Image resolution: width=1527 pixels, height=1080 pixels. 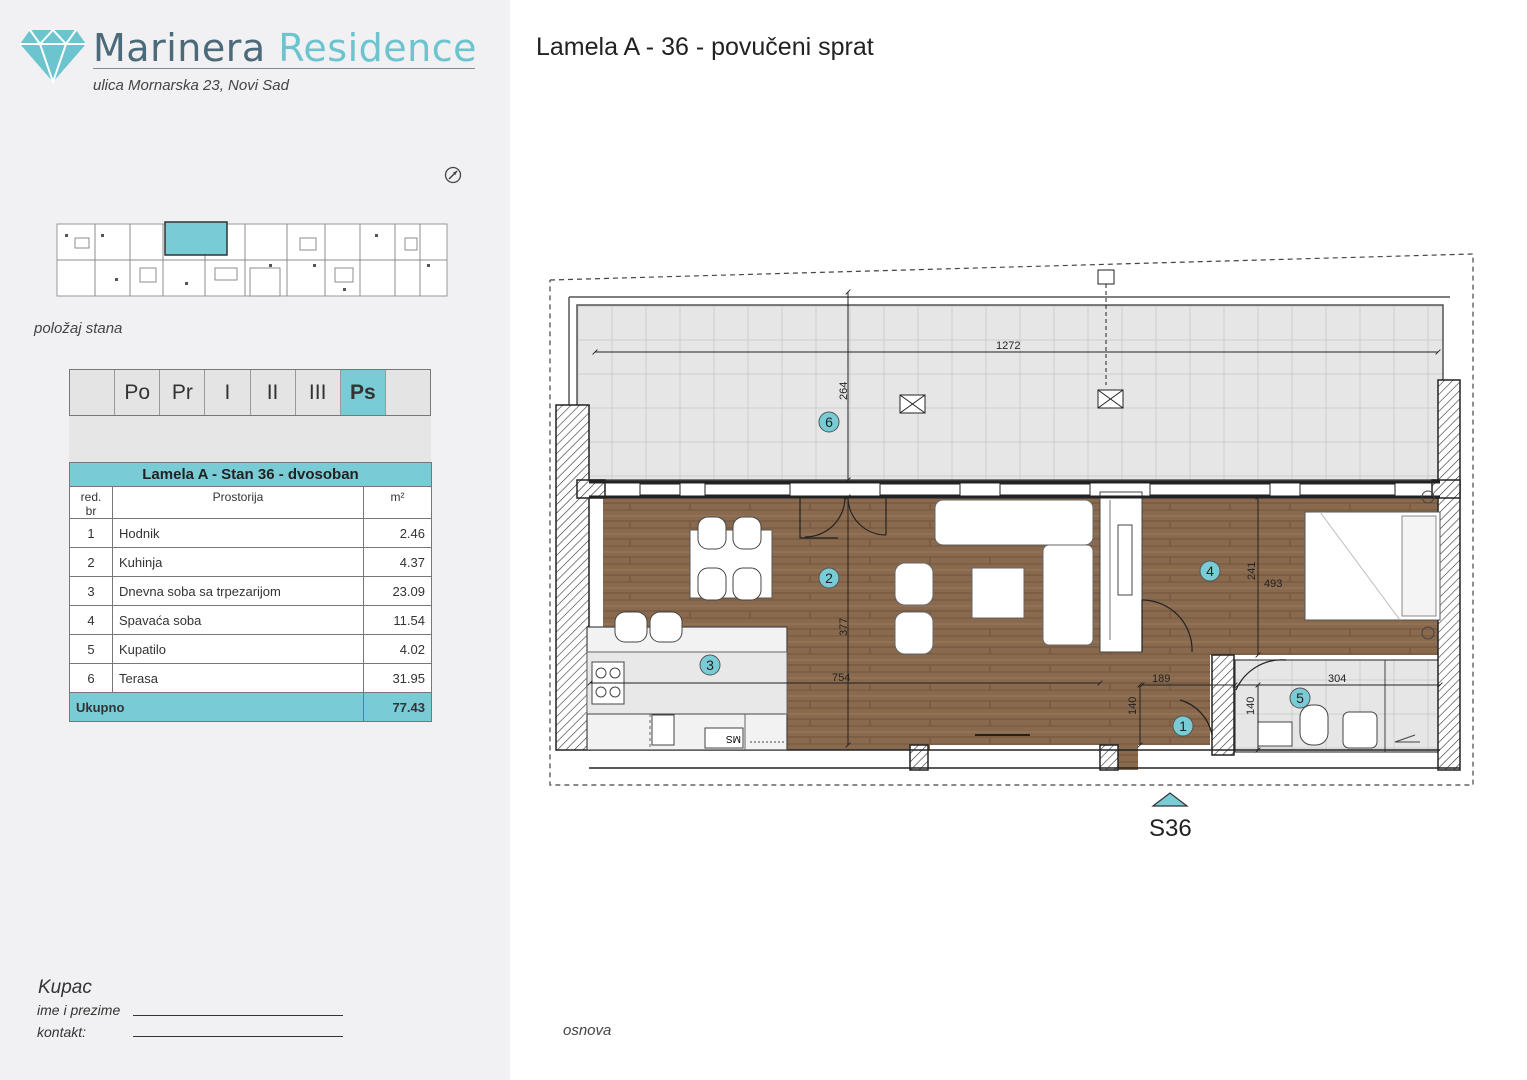 What do you see at coordinates (844, 391) in the screenshot?
I see `dim-terrace-depth: 264` at bounding box center [844, 391].